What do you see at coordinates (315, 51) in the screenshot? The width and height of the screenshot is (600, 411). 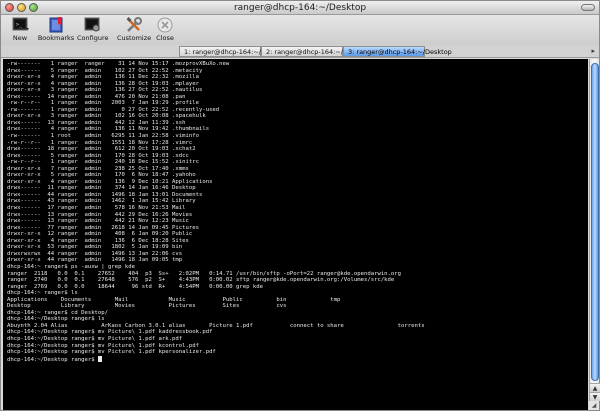 I see `tab-session-2: 2: ranger@dhcp-164:~/Desktop` at bounding box center [315, 51].